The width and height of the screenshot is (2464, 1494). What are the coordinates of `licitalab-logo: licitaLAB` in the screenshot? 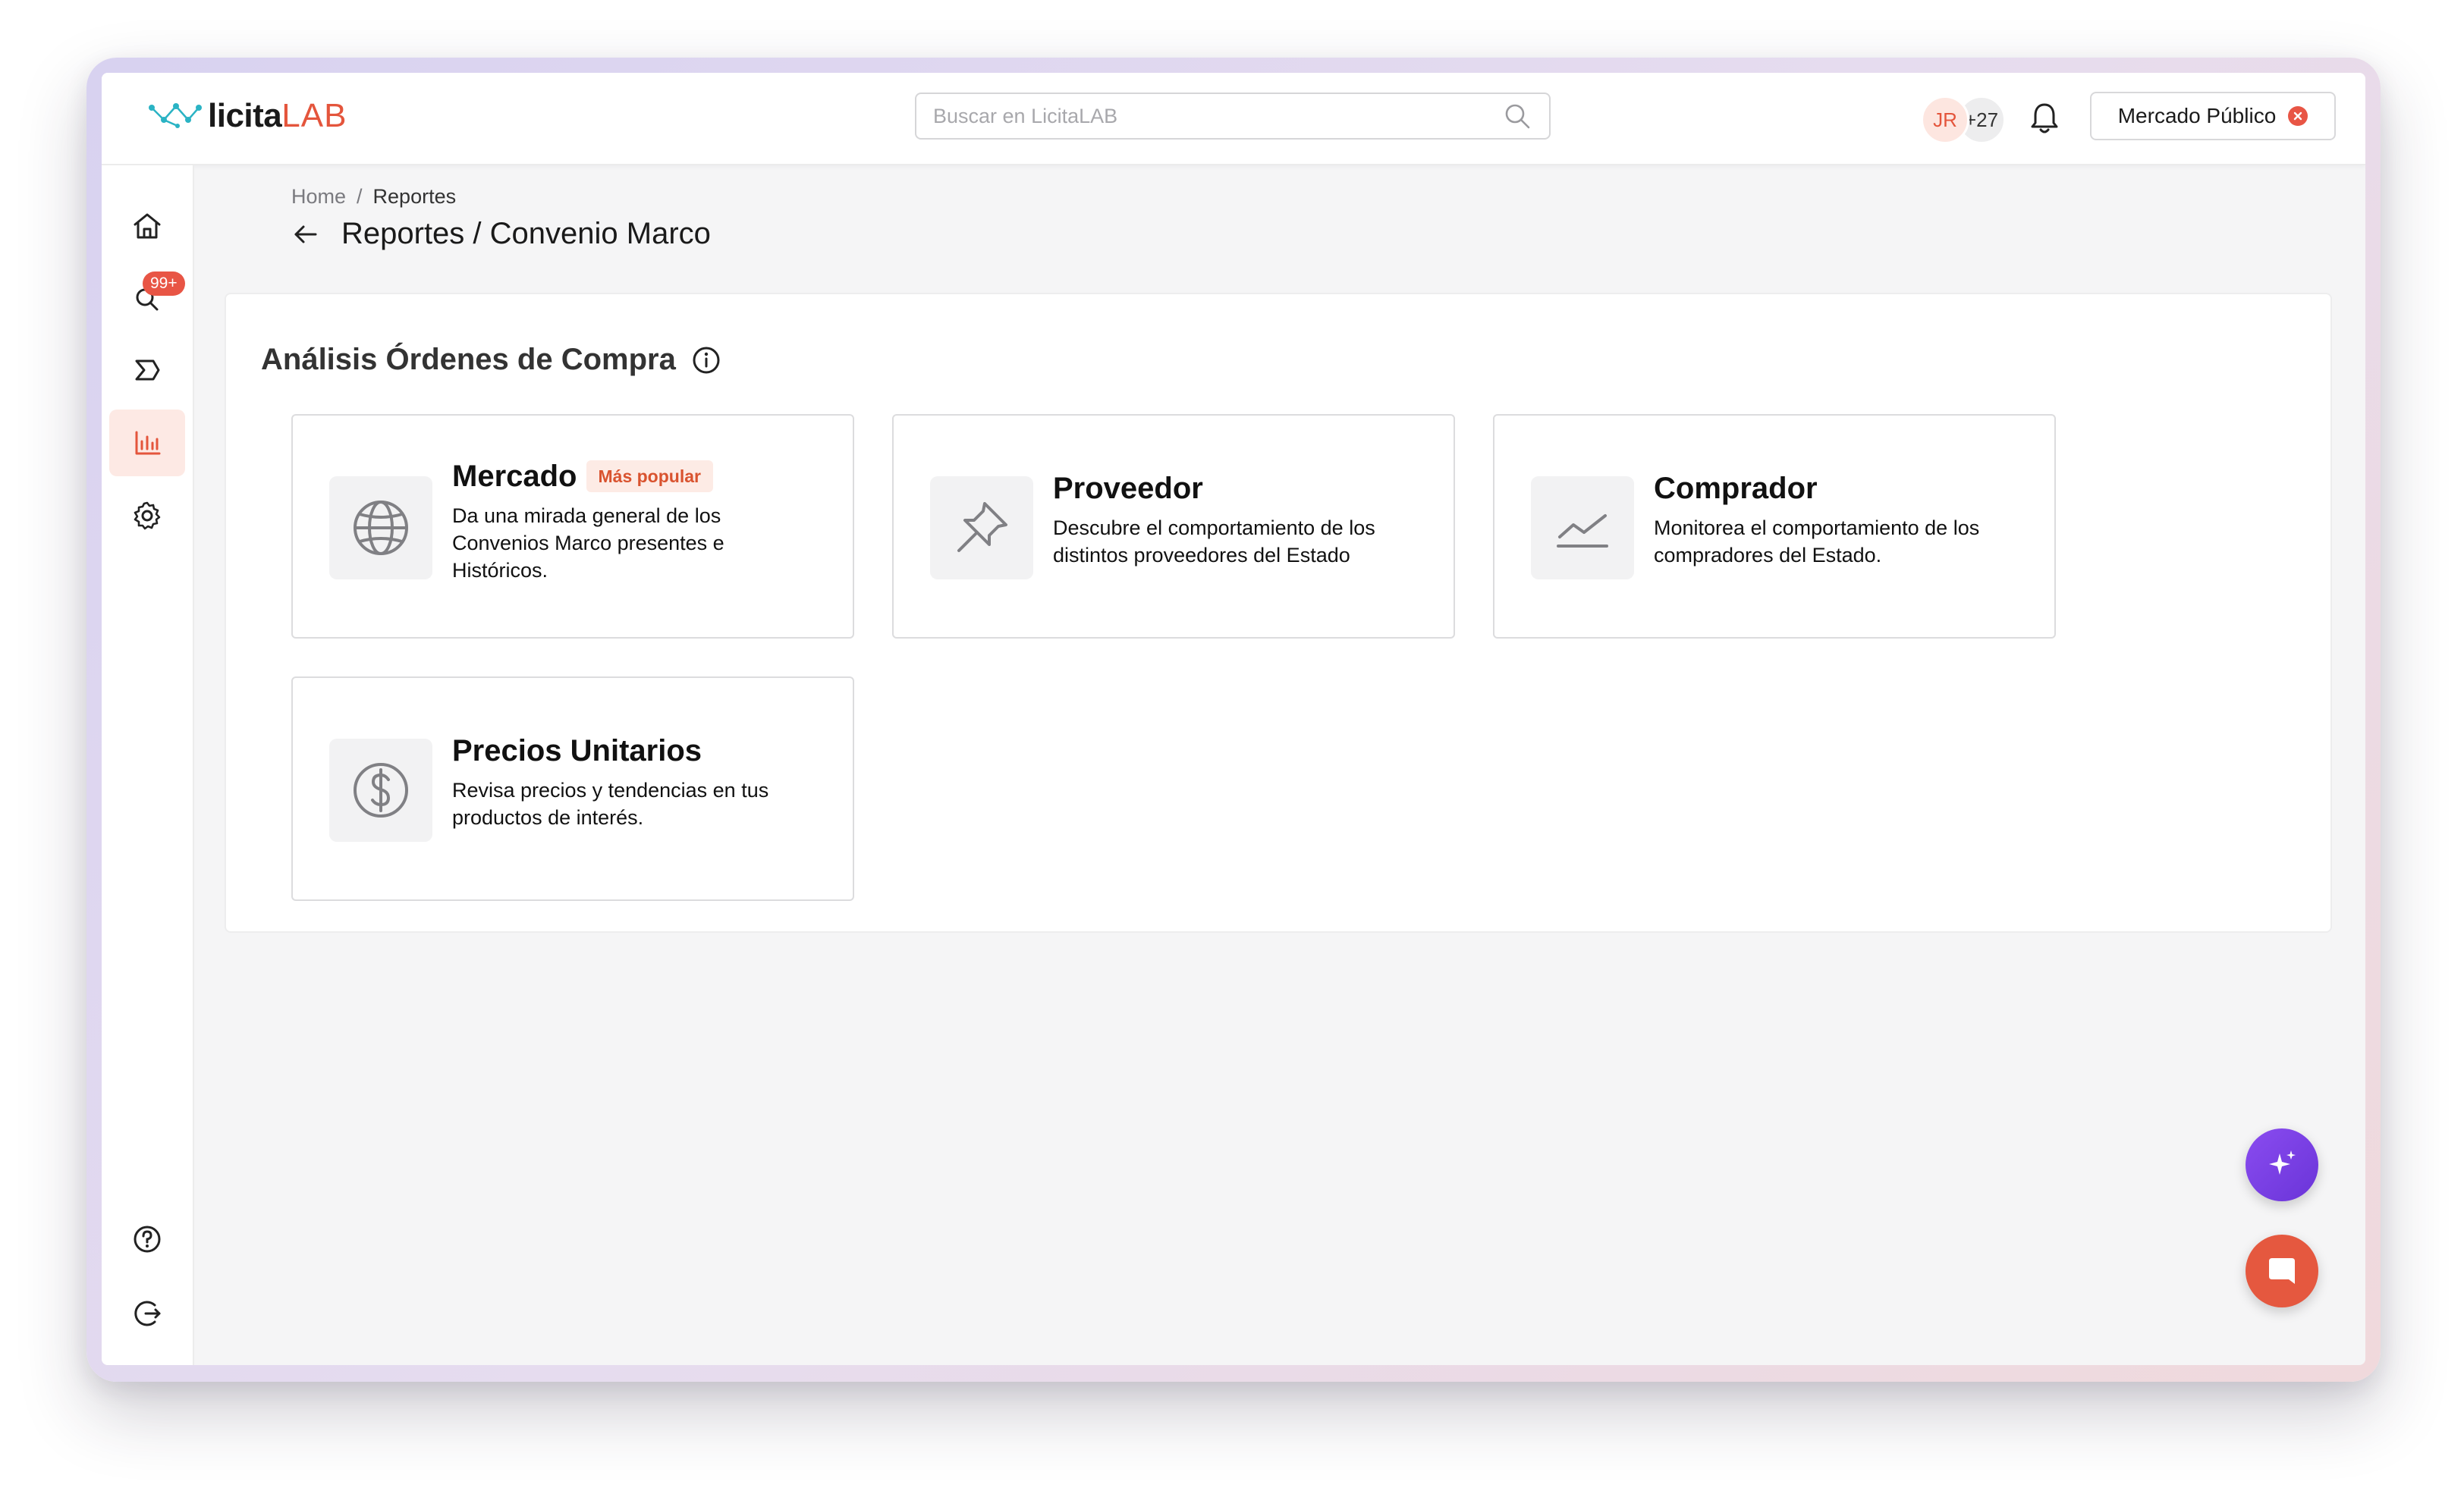 It's located at (246, 116).